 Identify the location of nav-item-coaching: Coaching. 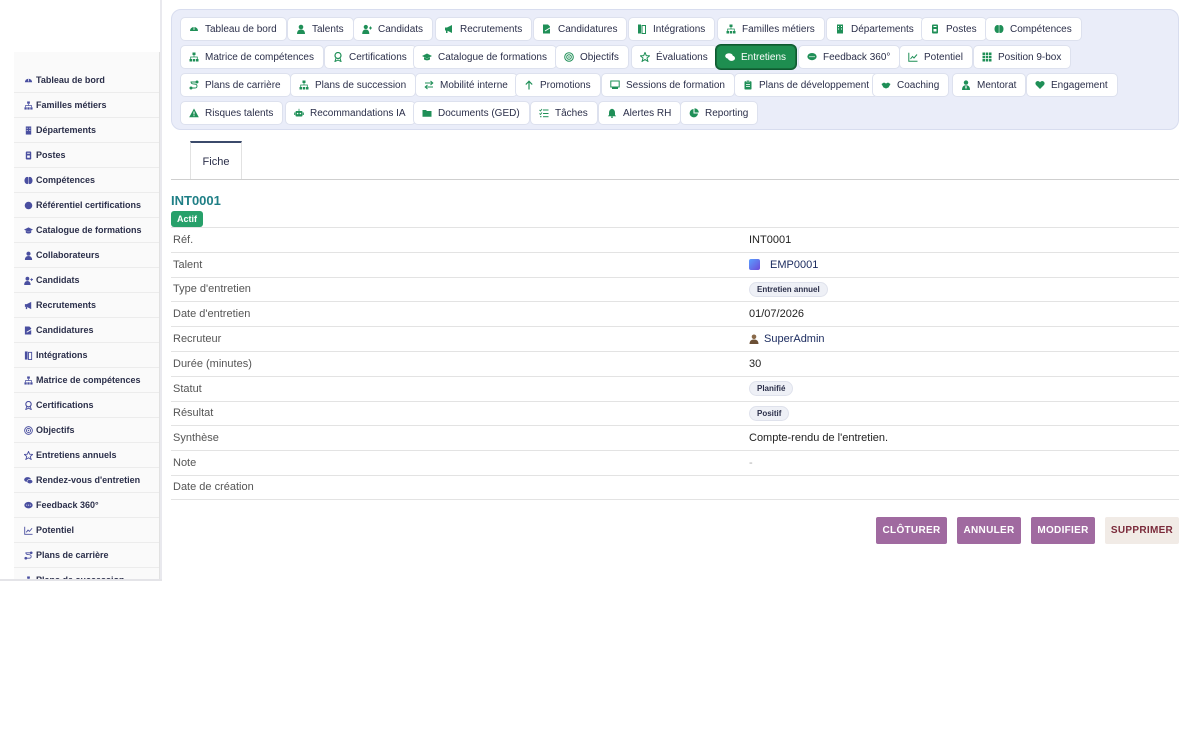
(911, 85).